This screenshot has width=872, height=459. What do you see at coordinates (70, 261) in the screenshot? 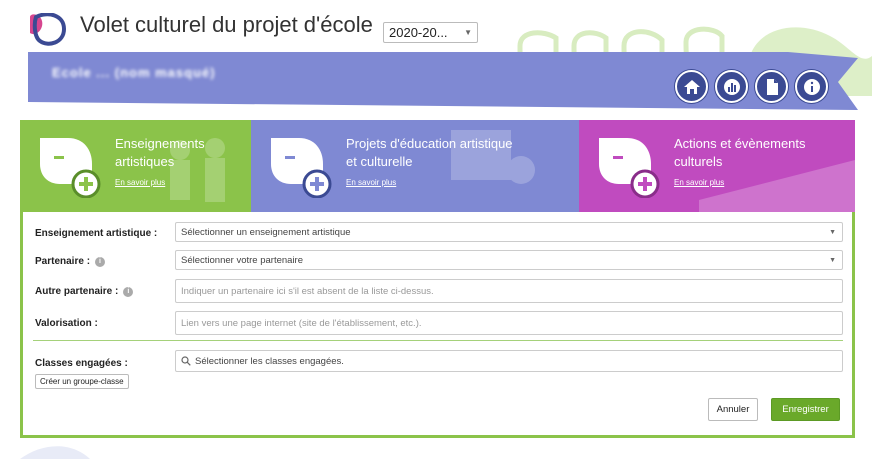
I see `partenaire-label: Partenaire : i` at bounding box center [70, 261].